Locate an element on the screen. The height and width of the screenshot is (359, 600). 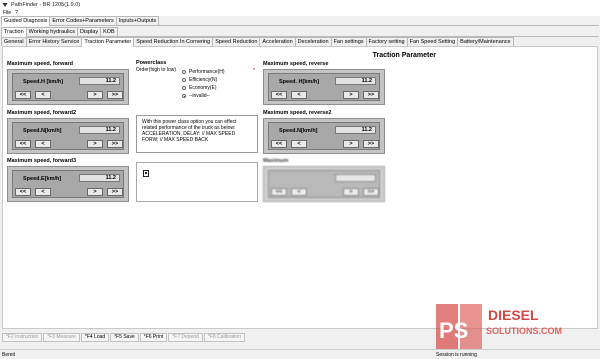
speed-panel: Speed.E[km/h] 11.2 << < > >> is located at coordinates (68, 184).